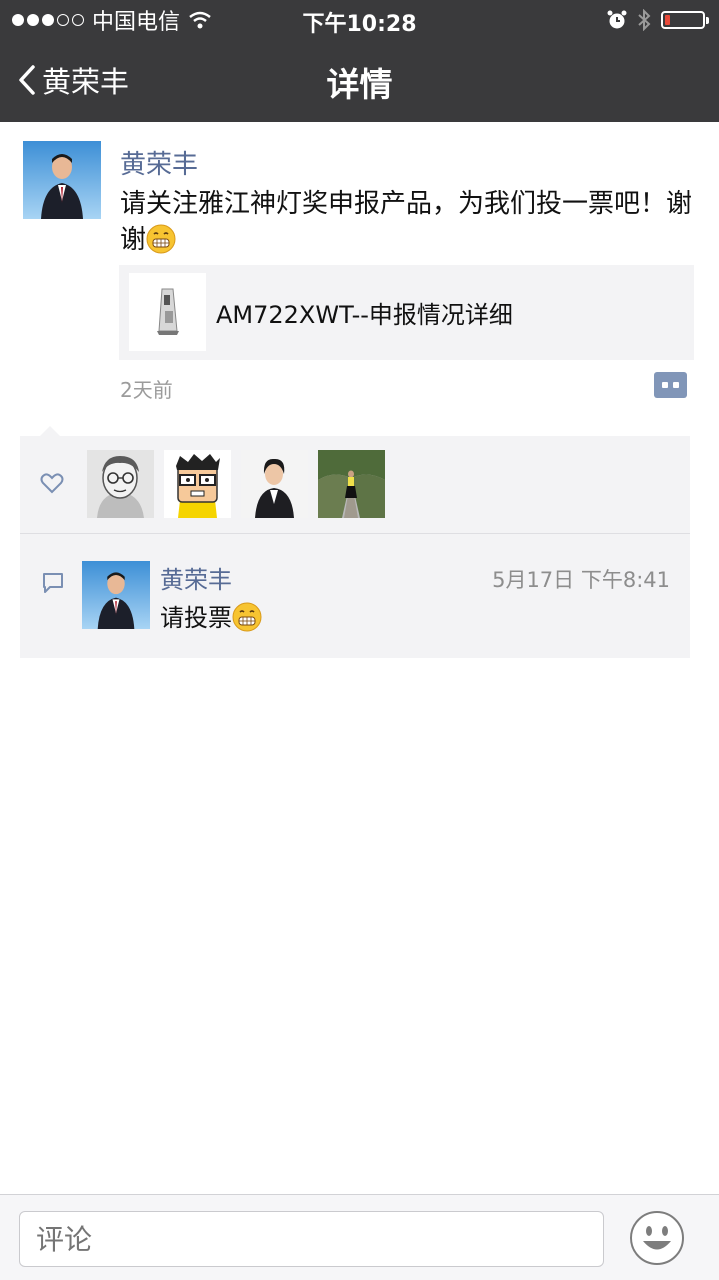  What do you see at coordinates (581, 580) in the screenshot?
I see `comment-timestamp: 5月17日 下午8:41` at bounding box center [581, 580].